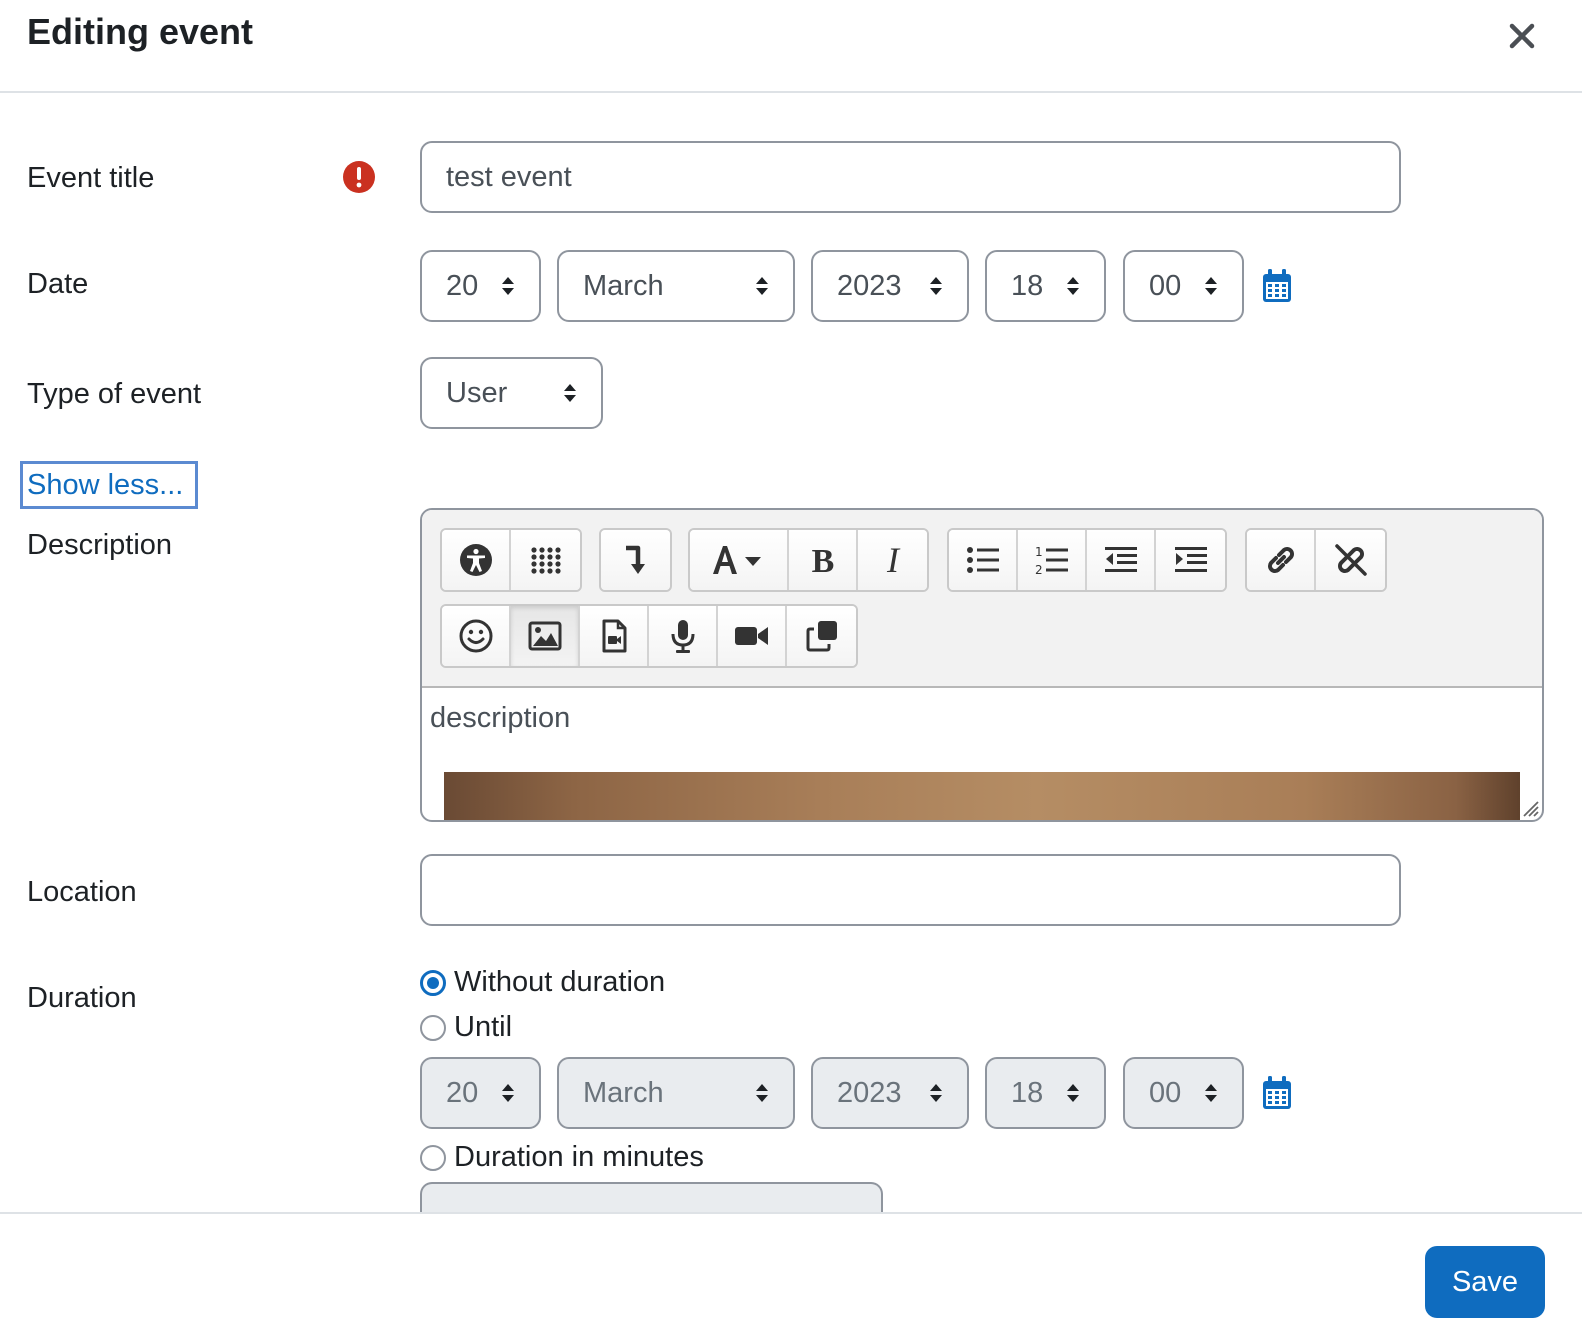 The height and width of the screenshot is (1344, 1582). I want to click on unordered-list-icon, so click(982, 560).